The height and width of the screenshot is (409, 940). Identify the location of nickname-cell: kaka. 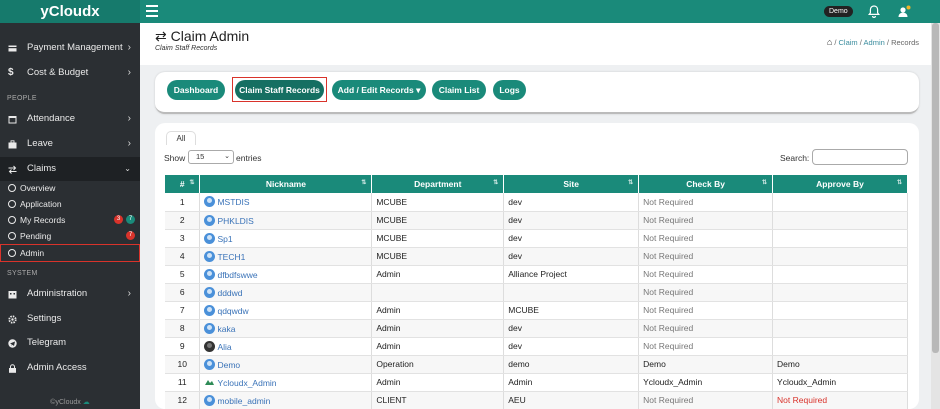
(286, 328).